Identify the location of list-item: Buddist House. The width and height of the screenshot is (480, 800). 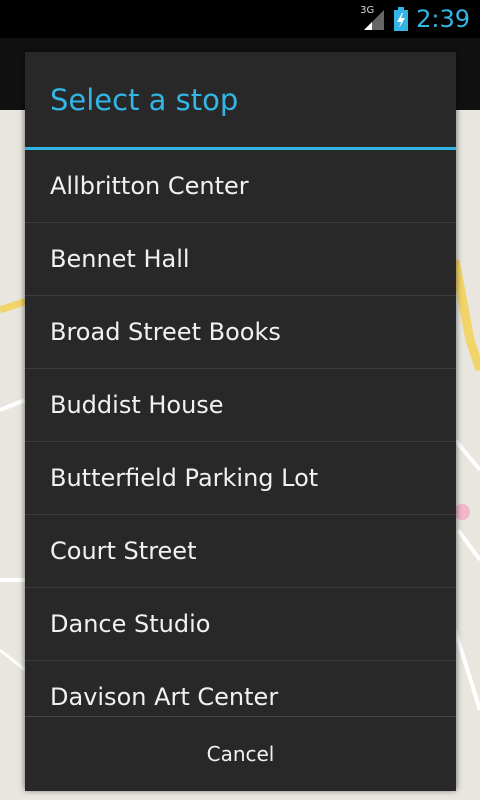
(240, 405).